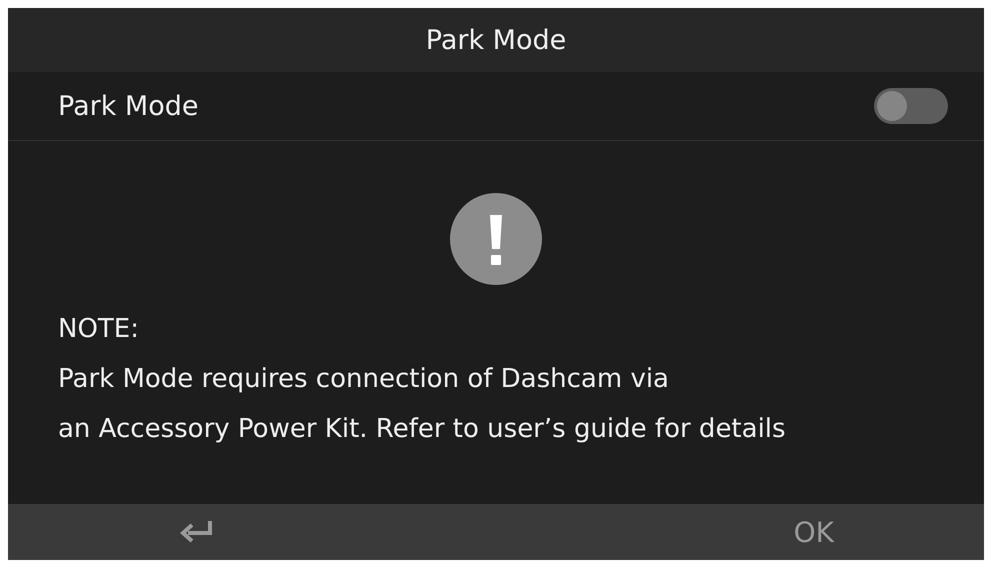  I want to click on note-text: Park Mode requires connection of Dashcam via, so click(363, 379).